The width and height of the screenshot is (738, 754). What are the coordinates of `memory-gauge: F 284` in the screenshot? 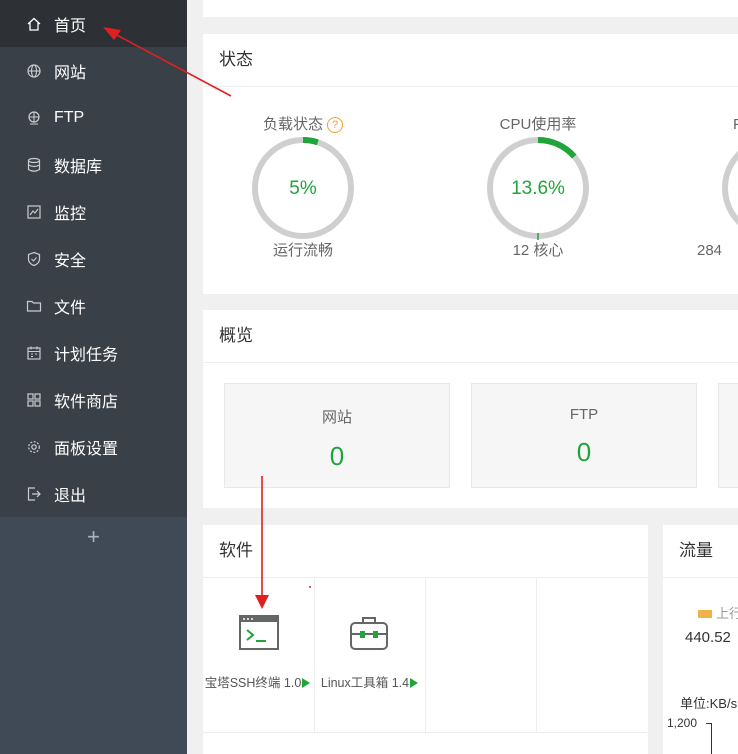 It's located at (717, 188).